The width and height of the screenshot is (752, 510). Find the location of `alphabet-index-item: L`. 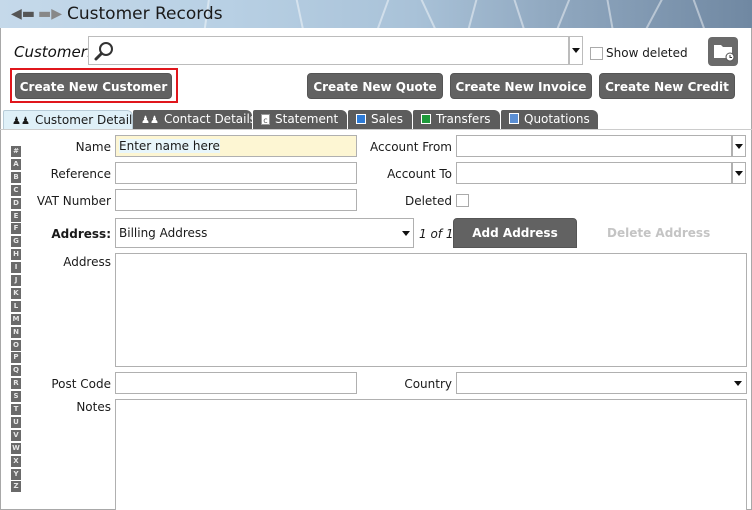

alphabet-index-item: L is located at coordinates (16, 306).